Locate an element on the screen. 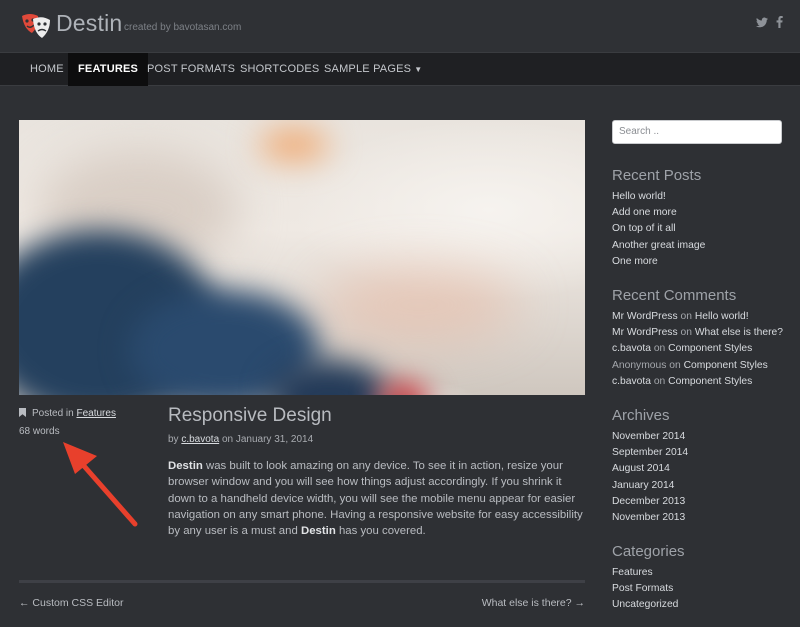 Image resolution: width=800 pixels, height=627 pixels. list-item: Another great image is located at coordinates (658, 246).